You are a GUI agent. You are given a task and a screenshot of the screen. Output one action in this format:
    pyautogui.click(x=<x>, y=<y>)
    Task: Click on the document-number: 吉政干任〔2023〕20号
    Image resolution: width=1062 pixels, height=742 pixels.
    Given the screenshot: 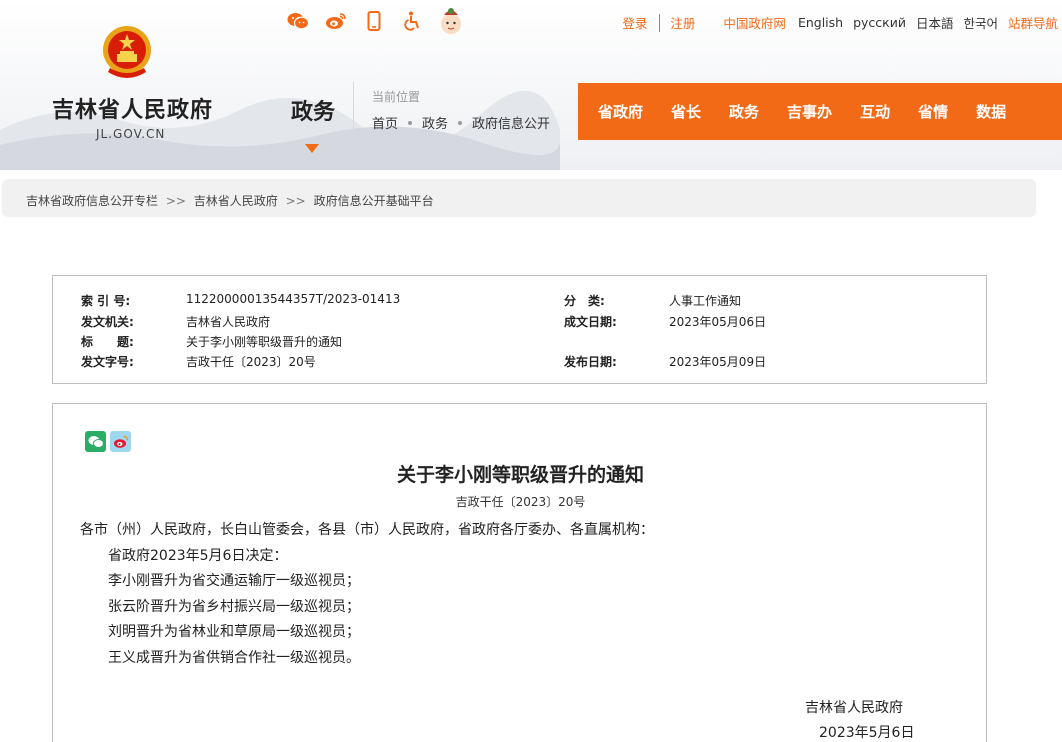 What is the action you would take?
    pyautogui.click(x=520, y=502)
    